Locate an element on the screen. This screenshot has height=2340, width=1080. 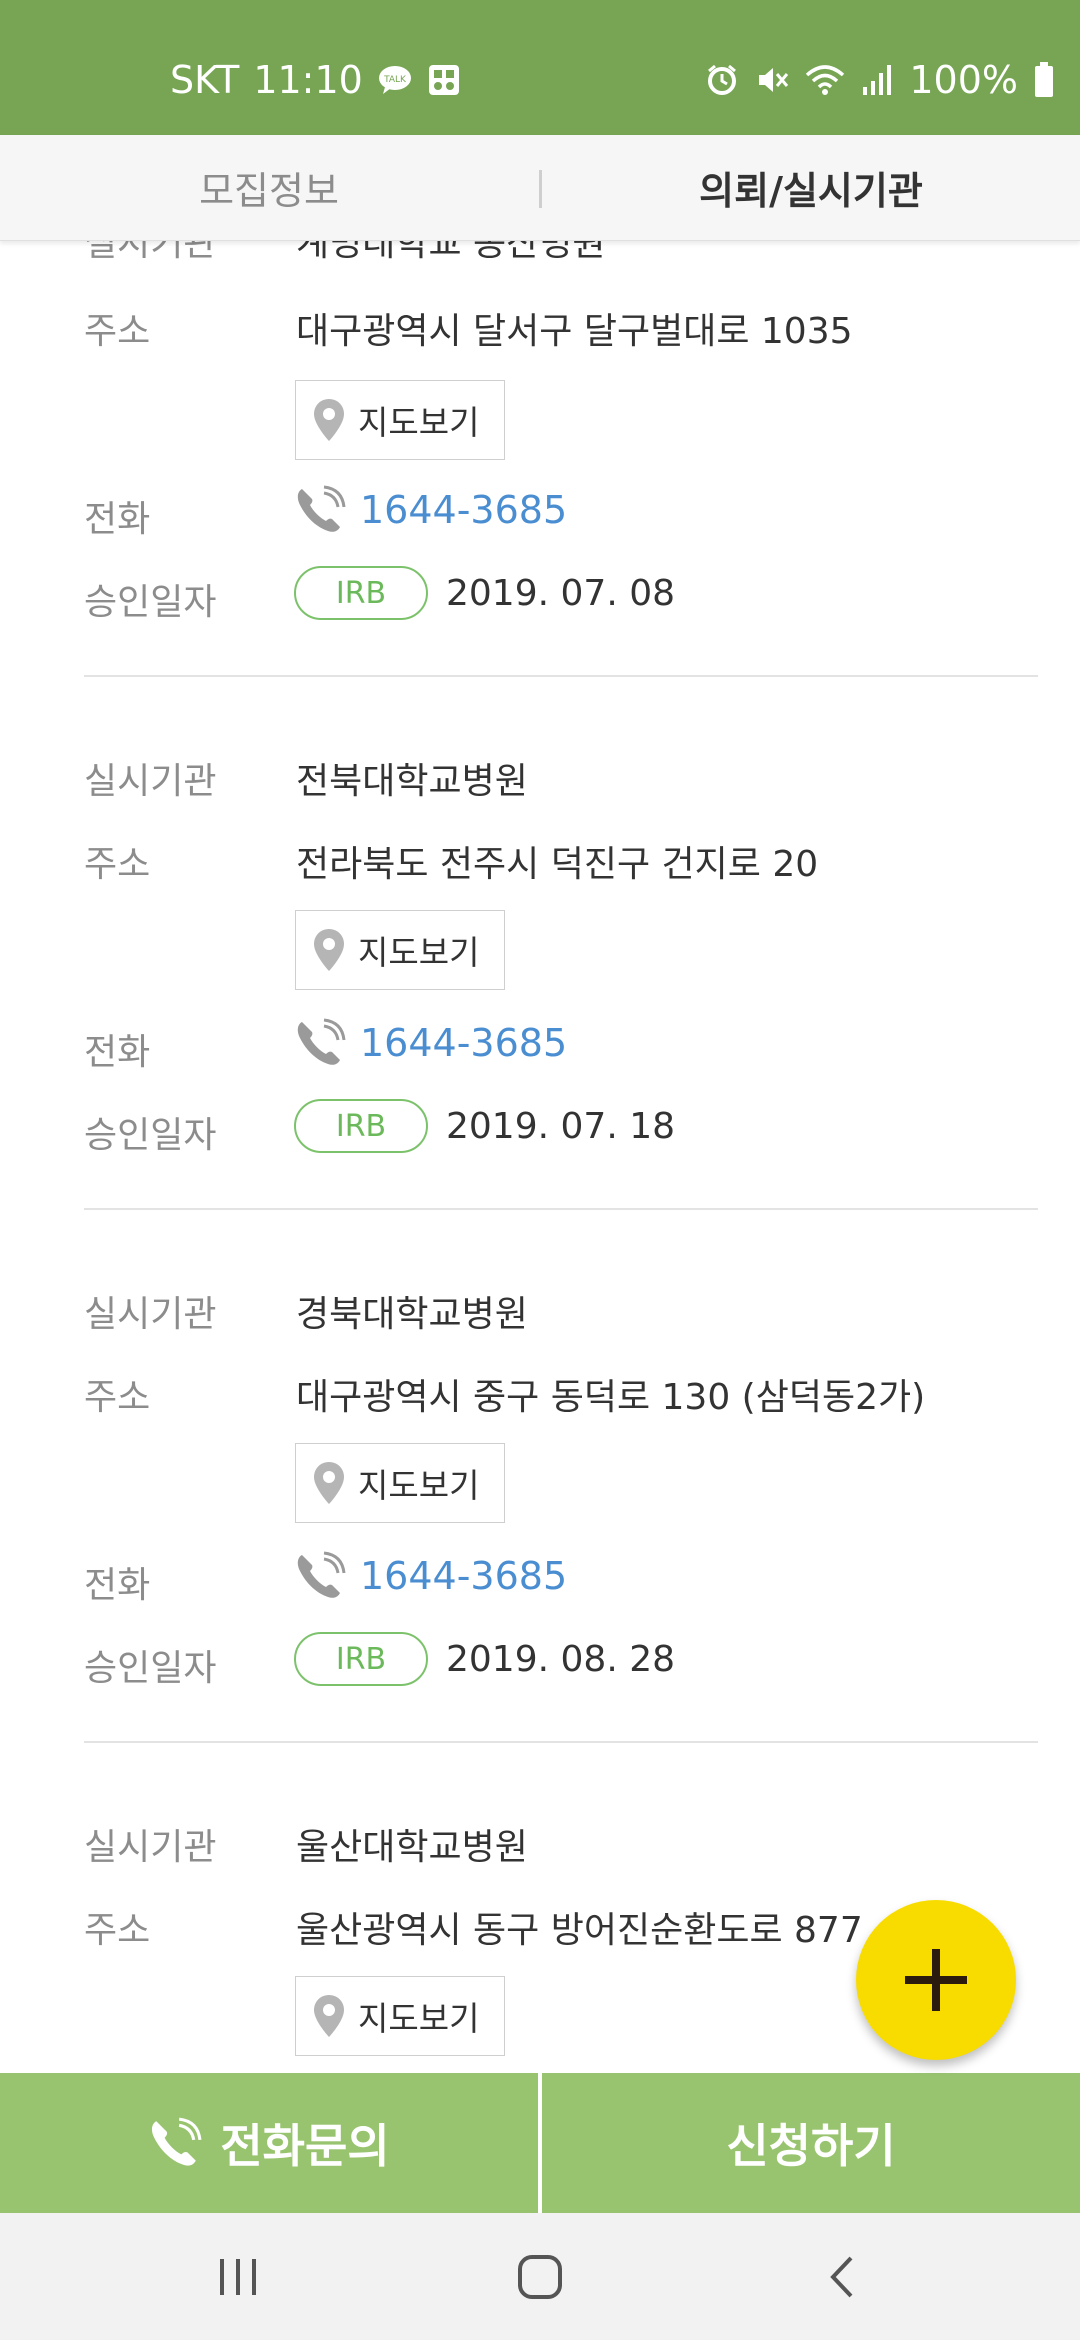
institution-name: 전북대학교병원 is located at coordinates (412, 781).